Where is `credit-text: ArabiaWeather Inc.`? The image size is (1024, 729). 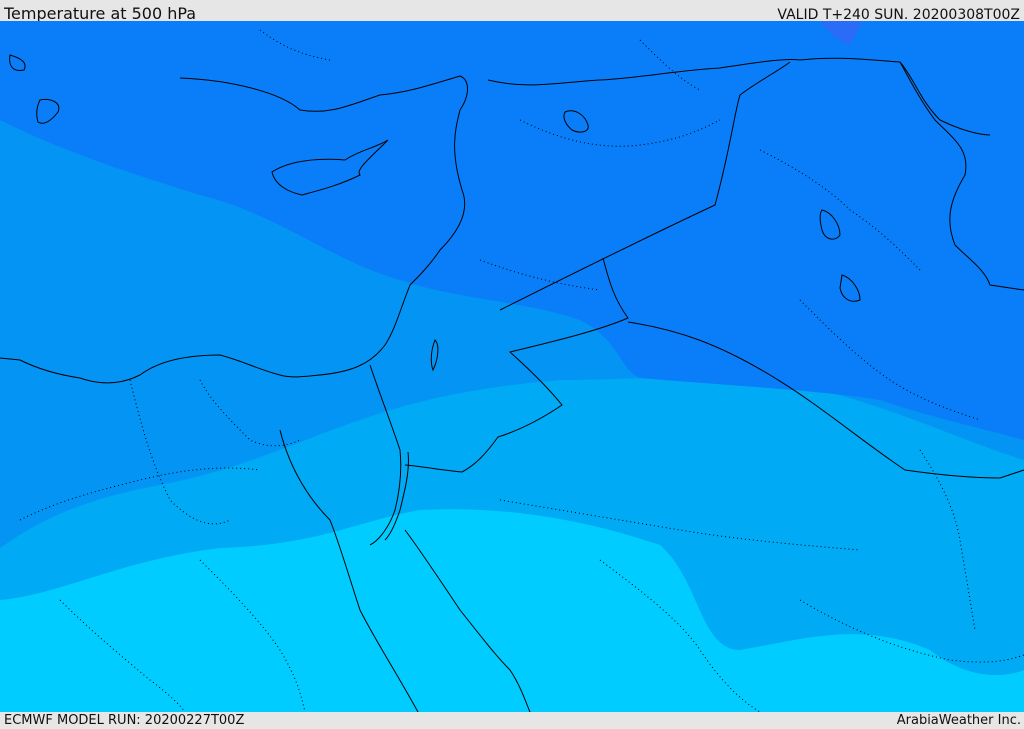
credit-text: ArabiaWeather Inc. is located at coordinates (958, 720).